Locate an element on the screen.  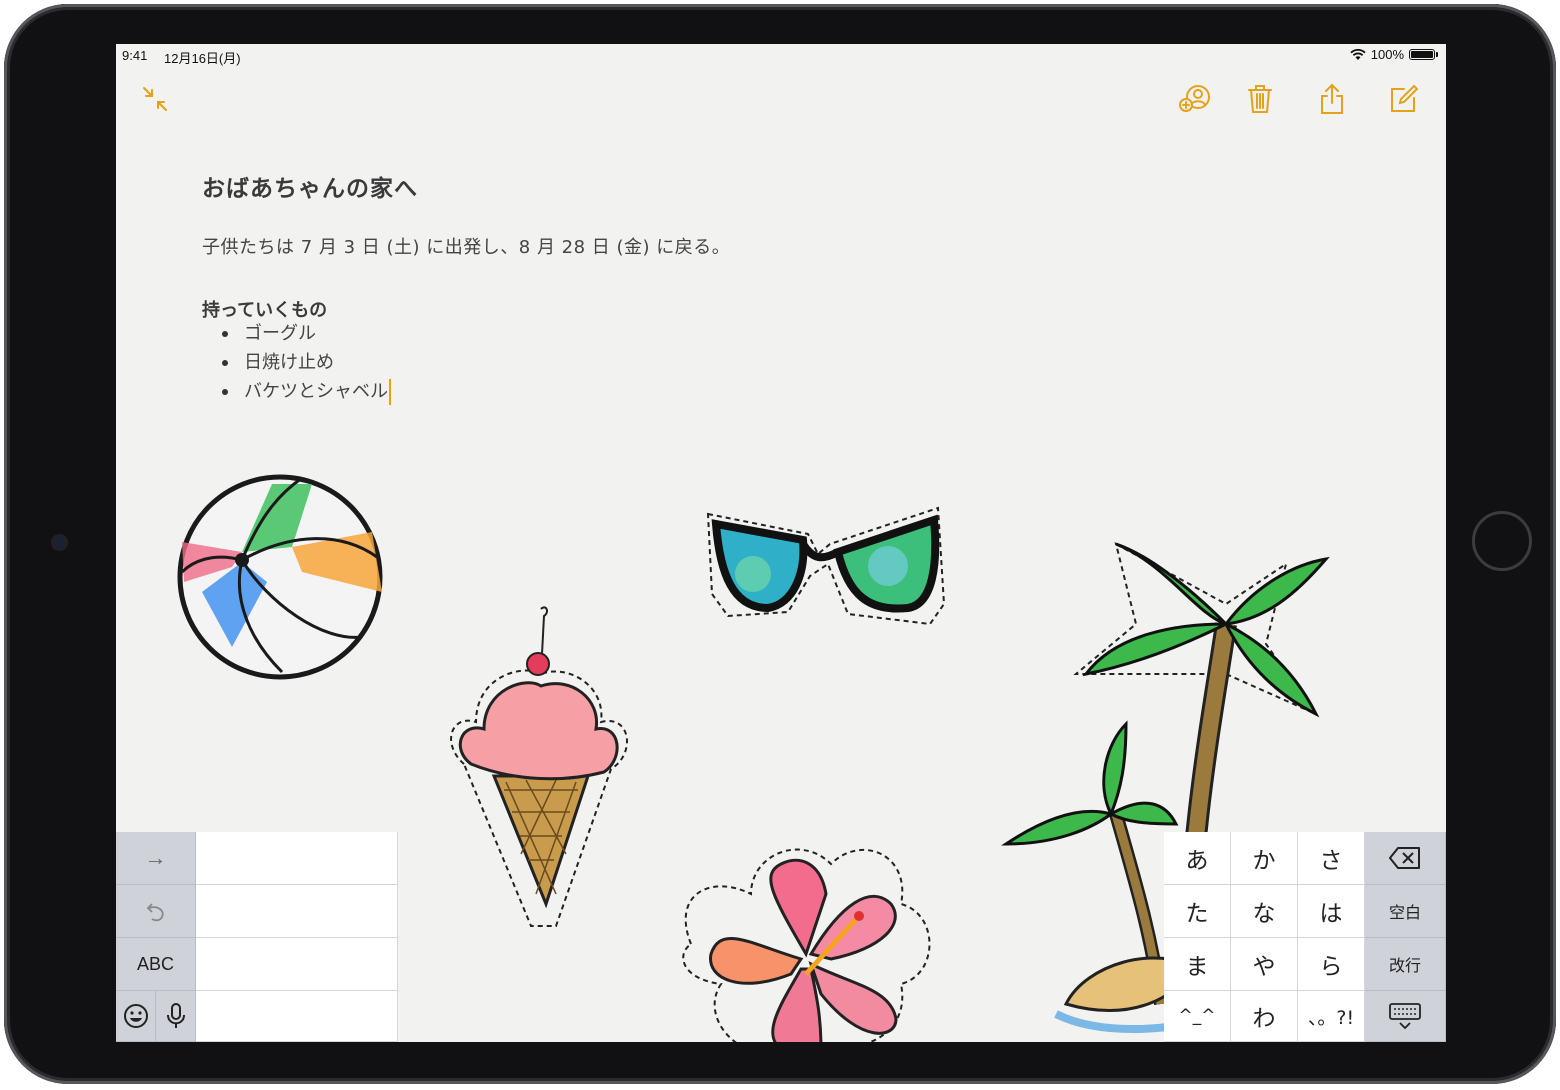
tab-arrow-label: → is located at coordinates (155, 857).